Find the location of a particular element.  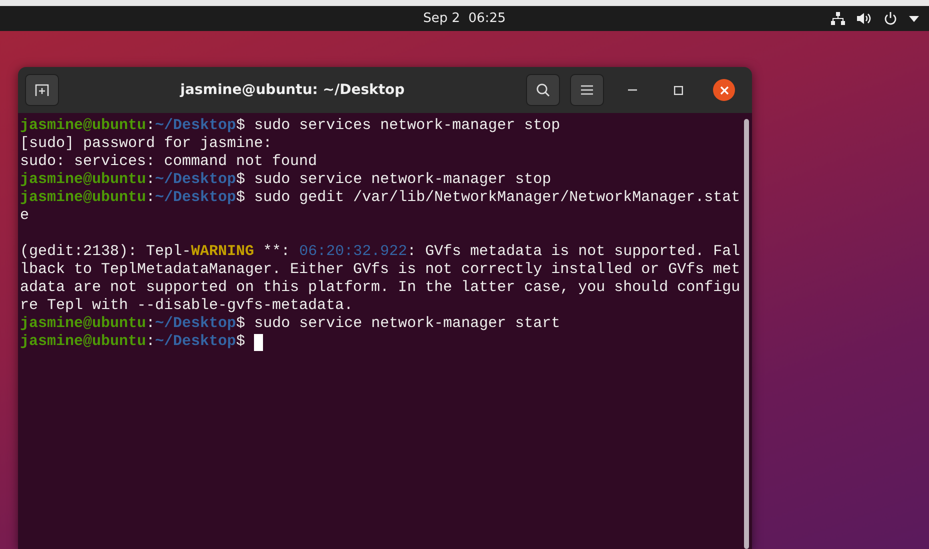

menu-icon is located at coordinates (587, 90).